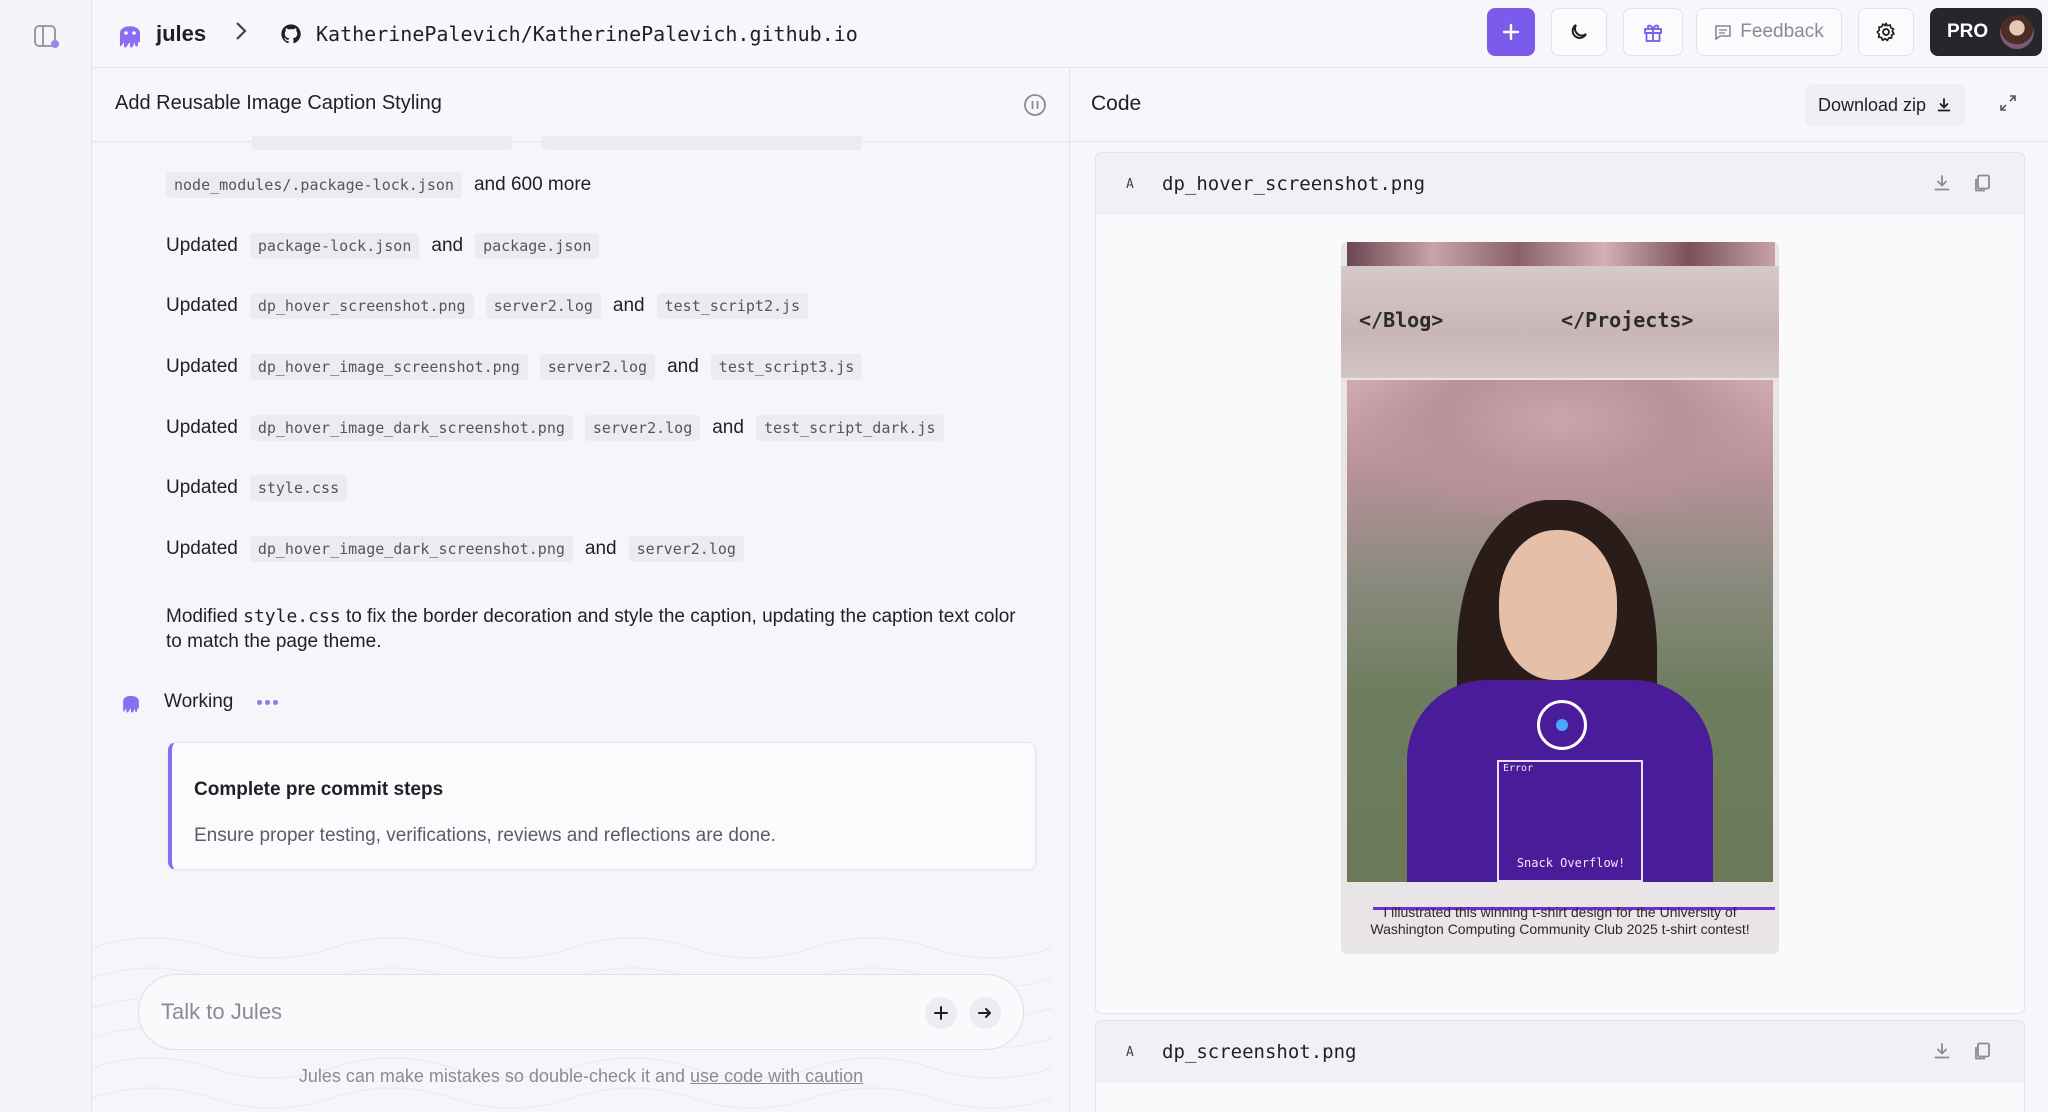 This screenshot has height=1112, width=2048. I want to click on github-icon, so click(291, 34).